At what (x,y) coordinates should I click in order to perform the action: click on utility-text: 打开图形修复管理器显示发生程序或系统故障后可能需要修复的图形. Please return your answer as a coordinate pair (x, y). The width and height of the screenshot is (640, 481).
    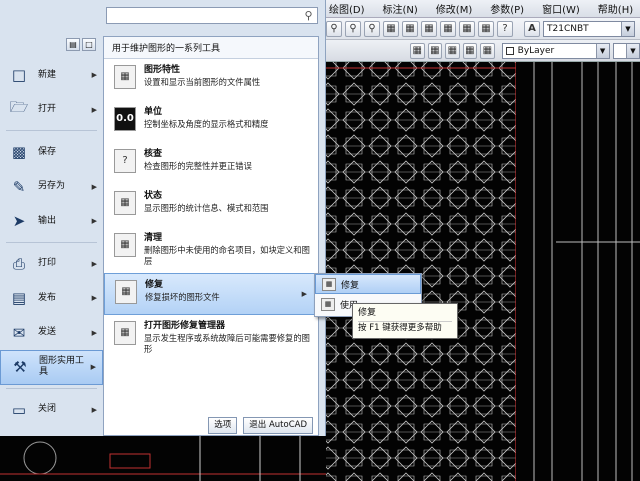
    Looking at the image, I should click on (229, 338).